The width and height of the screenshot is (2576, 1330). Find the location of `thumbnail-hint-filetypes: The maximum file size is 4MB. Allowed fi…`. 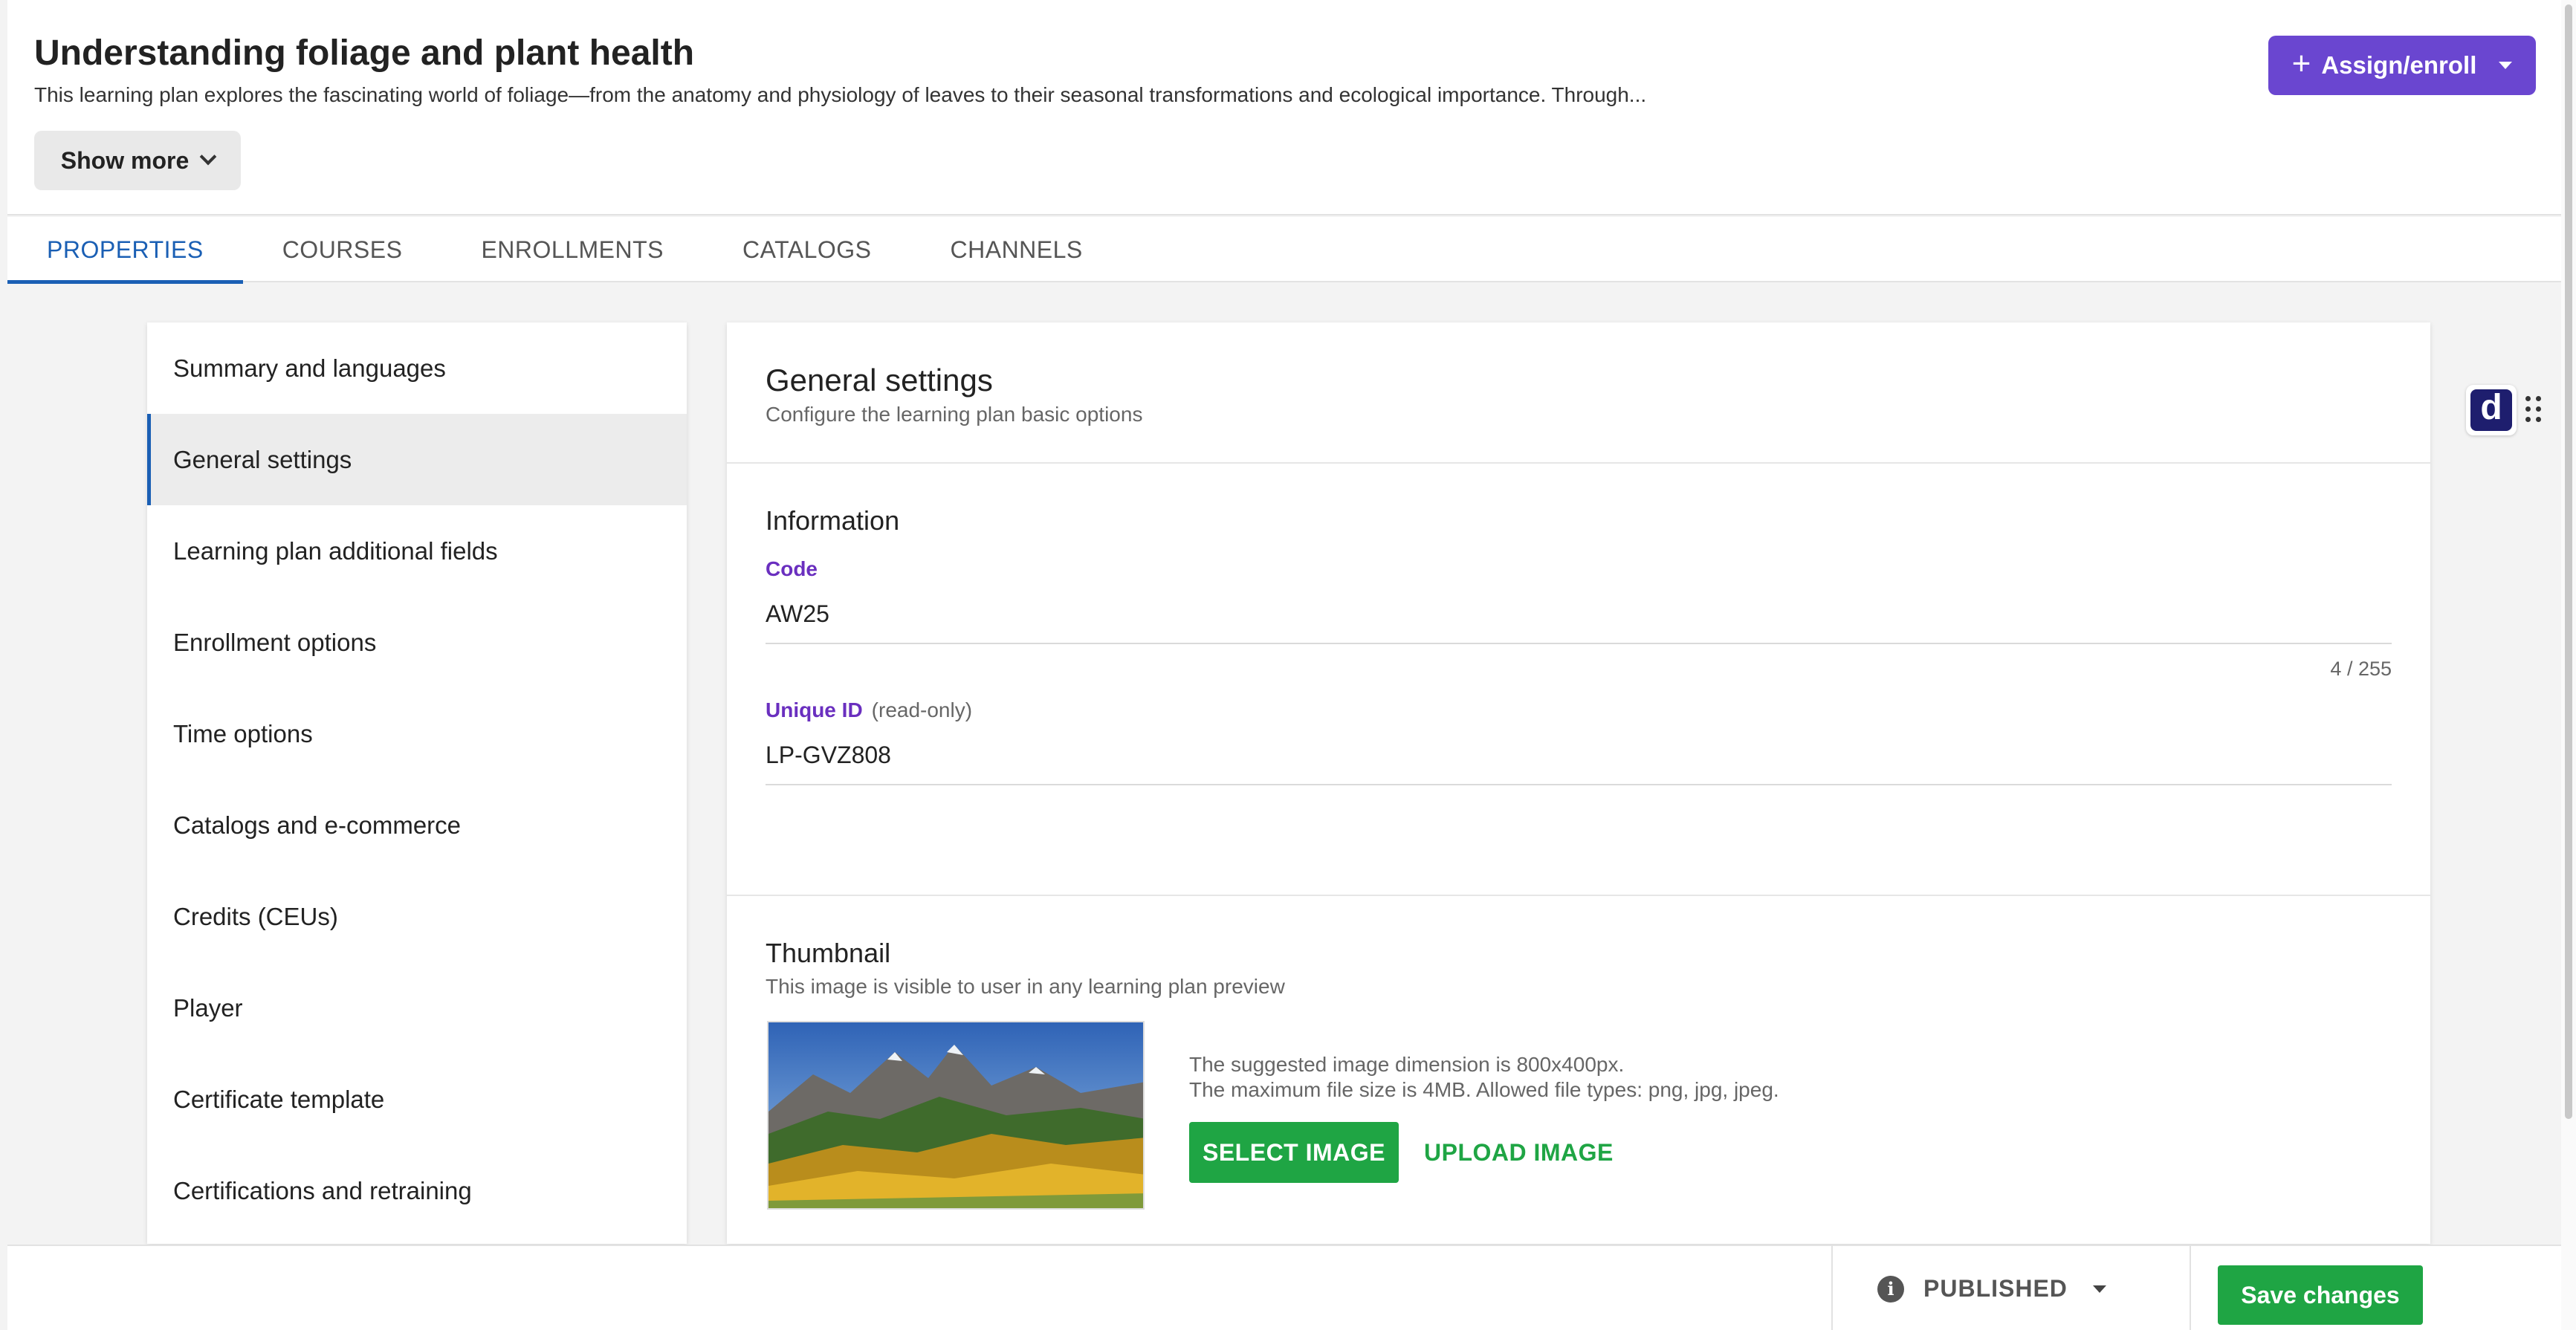

thumbnail-hint-filetypes: The maximum file size is 4MB. Allowed fi… is located at coordinates (1484, 1090).